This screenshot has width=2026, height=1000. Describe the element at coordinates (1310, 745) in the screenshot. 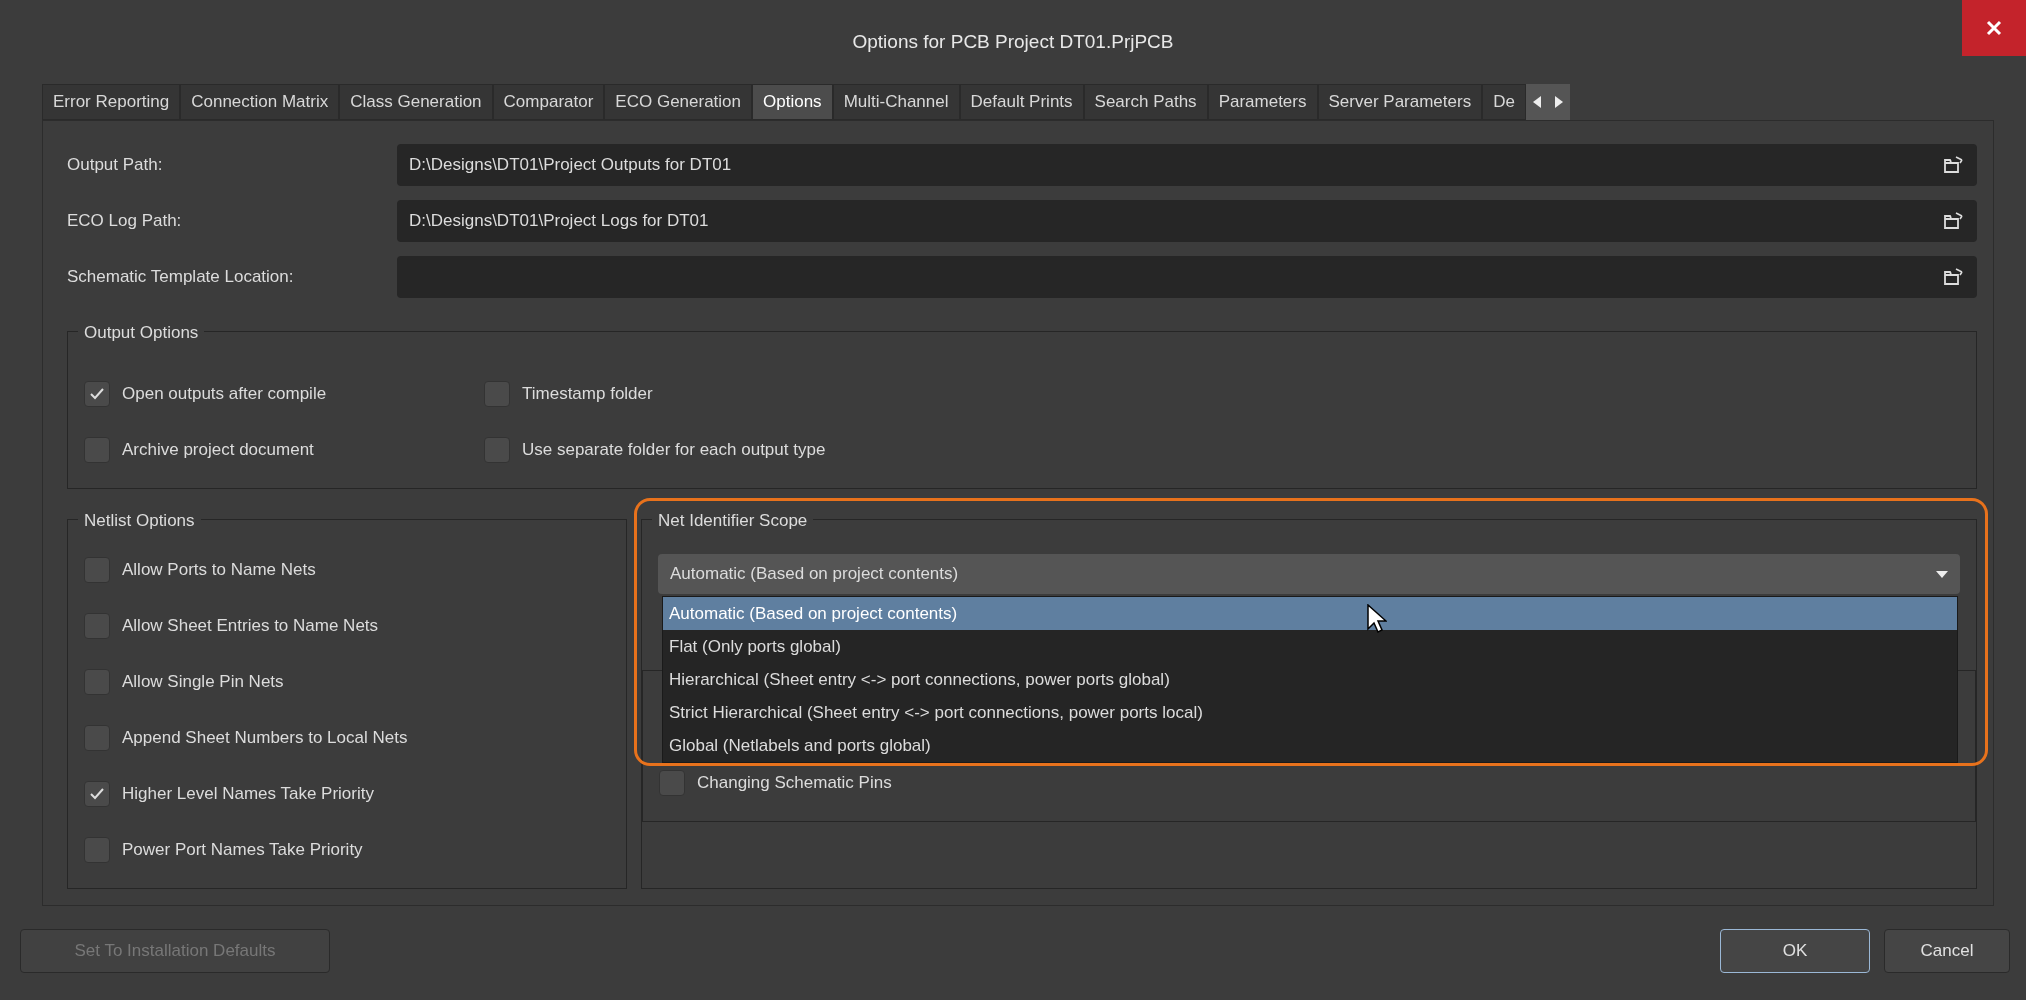

I see `dropdown-option: Global (Netlabels and ports global)` at that location.